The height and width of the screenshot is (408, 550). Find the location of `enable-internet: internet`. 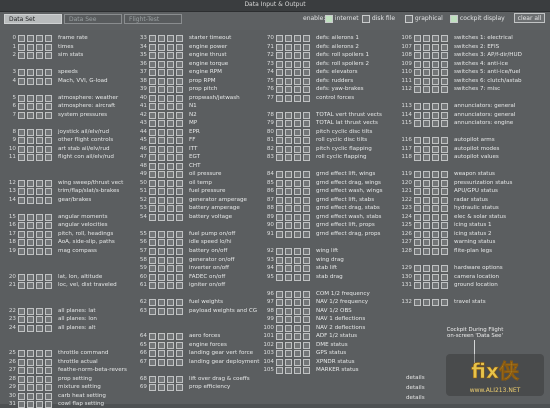

enable-internet: internet is located at coordinates (342, 19).